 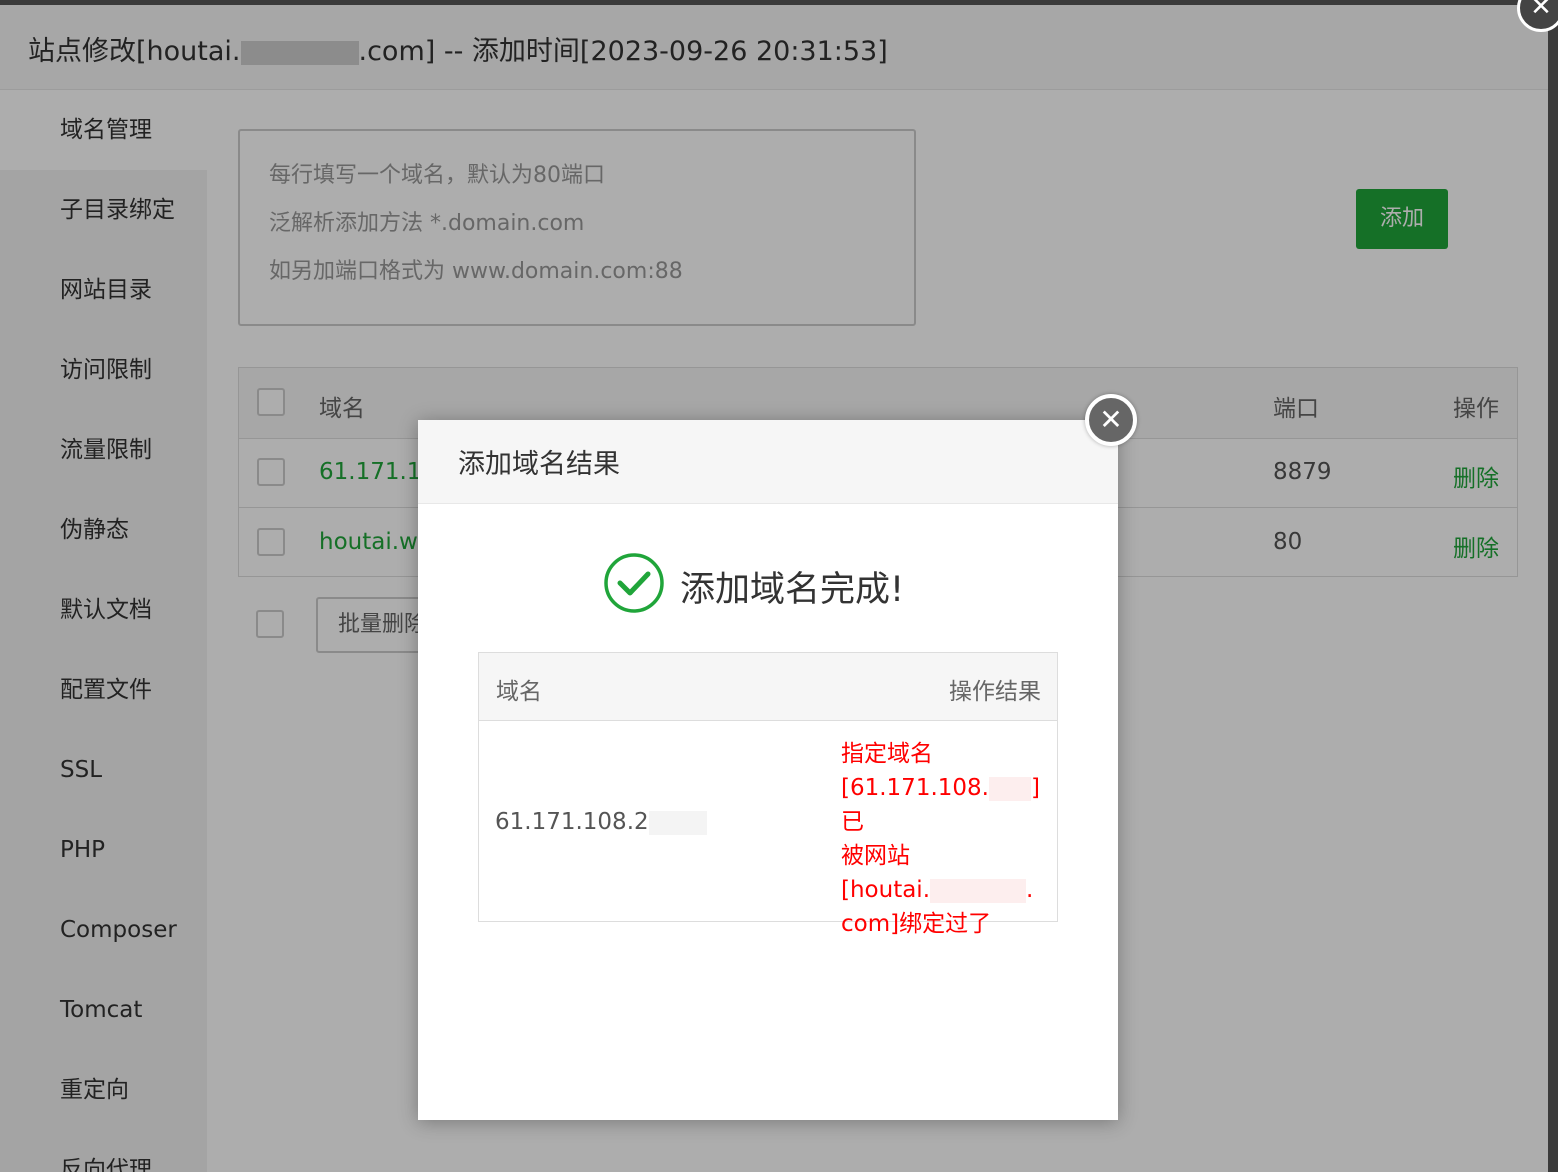 I want to click on dialog-close-icon: ✕, so click(x=1111, y=420).